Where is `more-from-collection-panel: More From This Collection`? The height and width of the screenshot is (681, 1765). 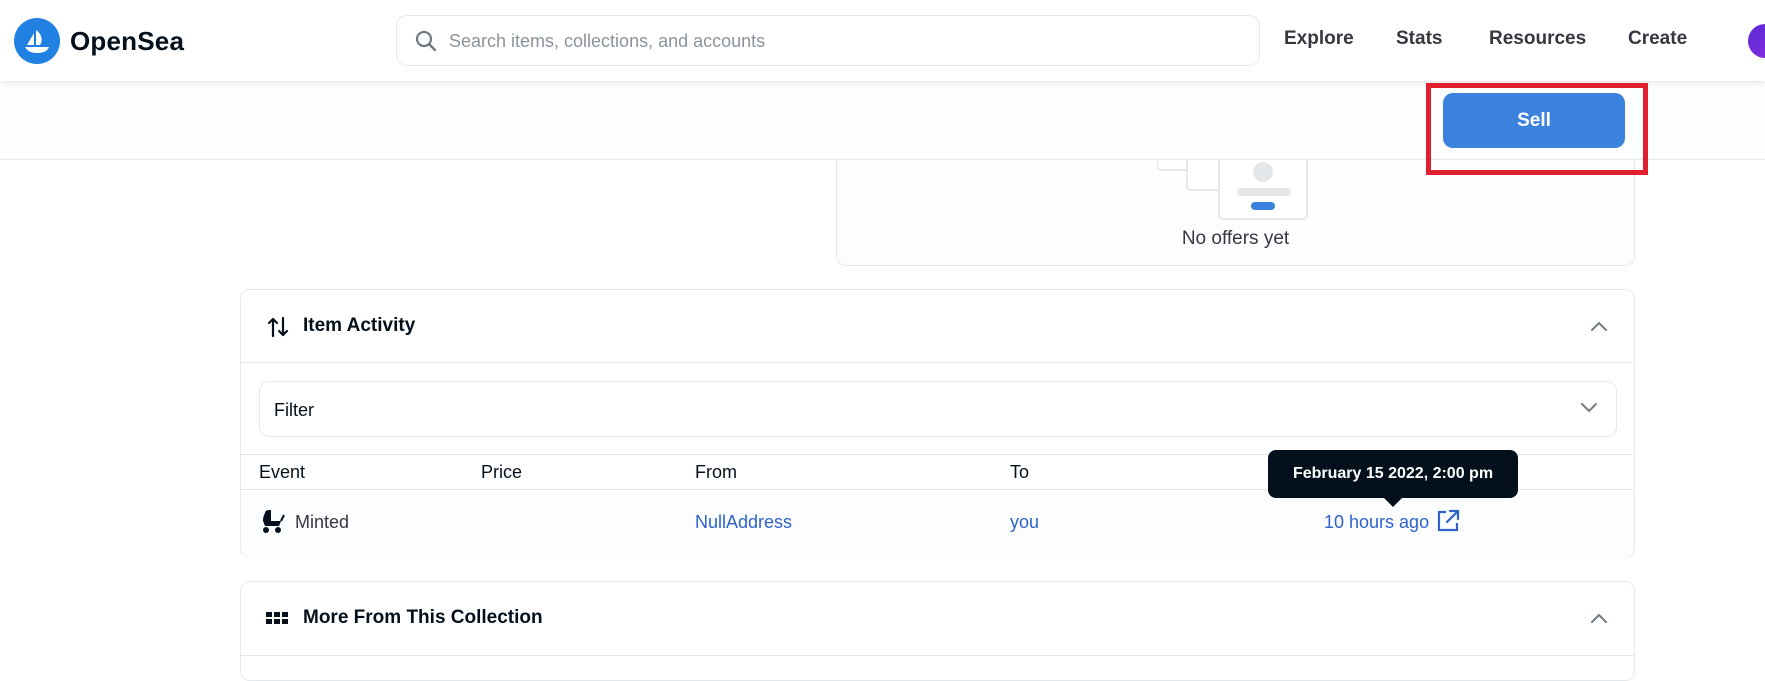 more-from-collection-panel: More From This Collection is located at coordinates (937, 631).